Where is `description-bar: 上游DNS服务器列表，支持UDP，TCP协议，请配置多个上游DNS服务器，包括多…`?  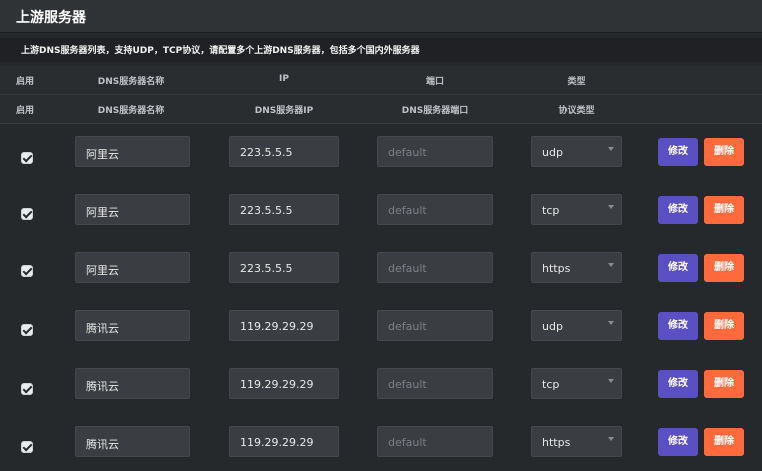
description-bar: 上游DNS服务器列表，支持UDP，TCP协议，请配置多个上游DNS服务器，包括多… is located at coordinates (381, 50).